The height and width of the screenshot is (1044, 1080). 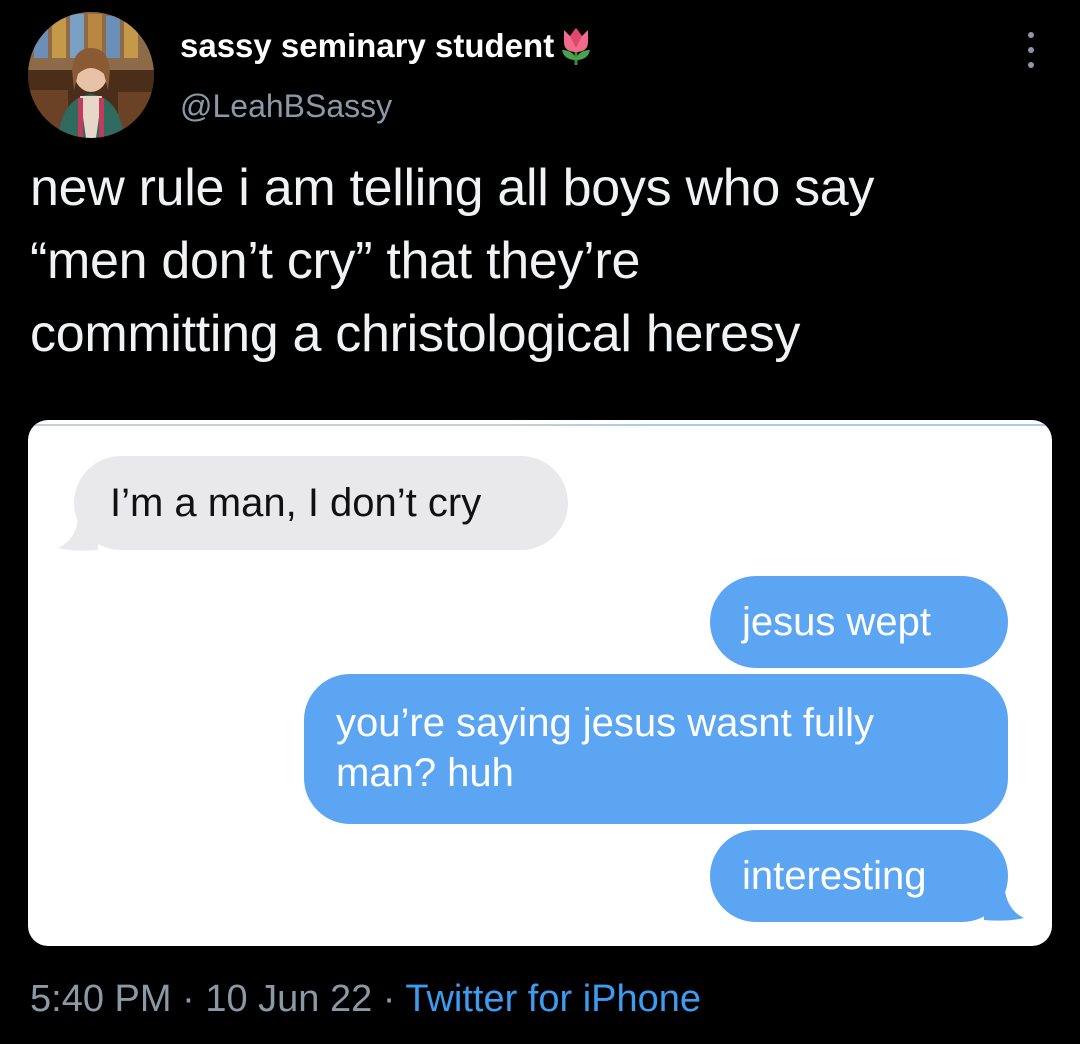 I want to click on message-bubble-sent: interesting, so click(x=859, y=876).